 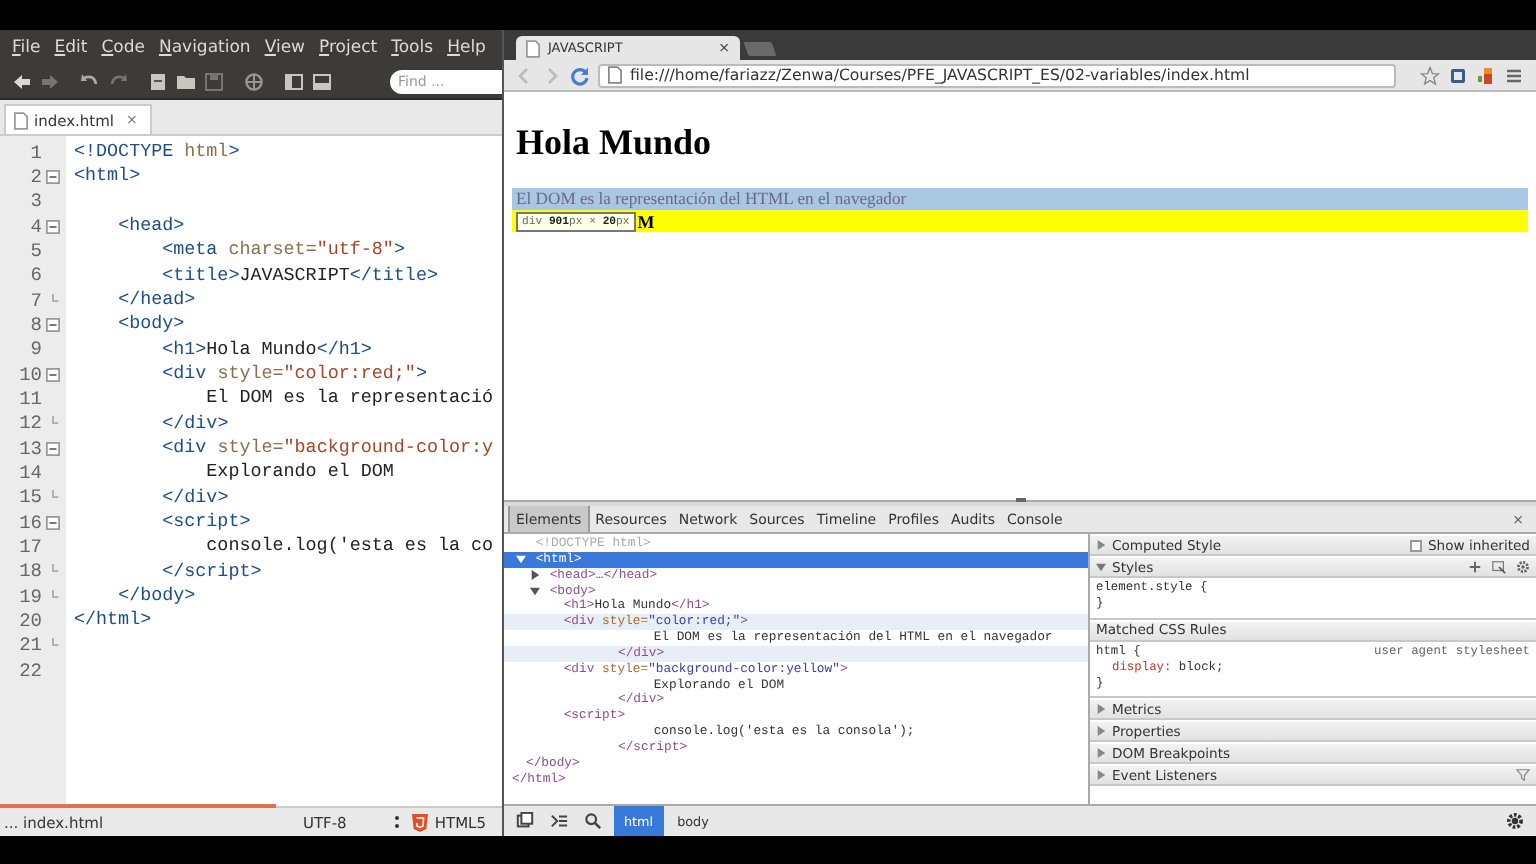 What do you see at coordinates (760, 49) in the screenshot?
I see `new-tab-button` at bounding box center [760, 49].